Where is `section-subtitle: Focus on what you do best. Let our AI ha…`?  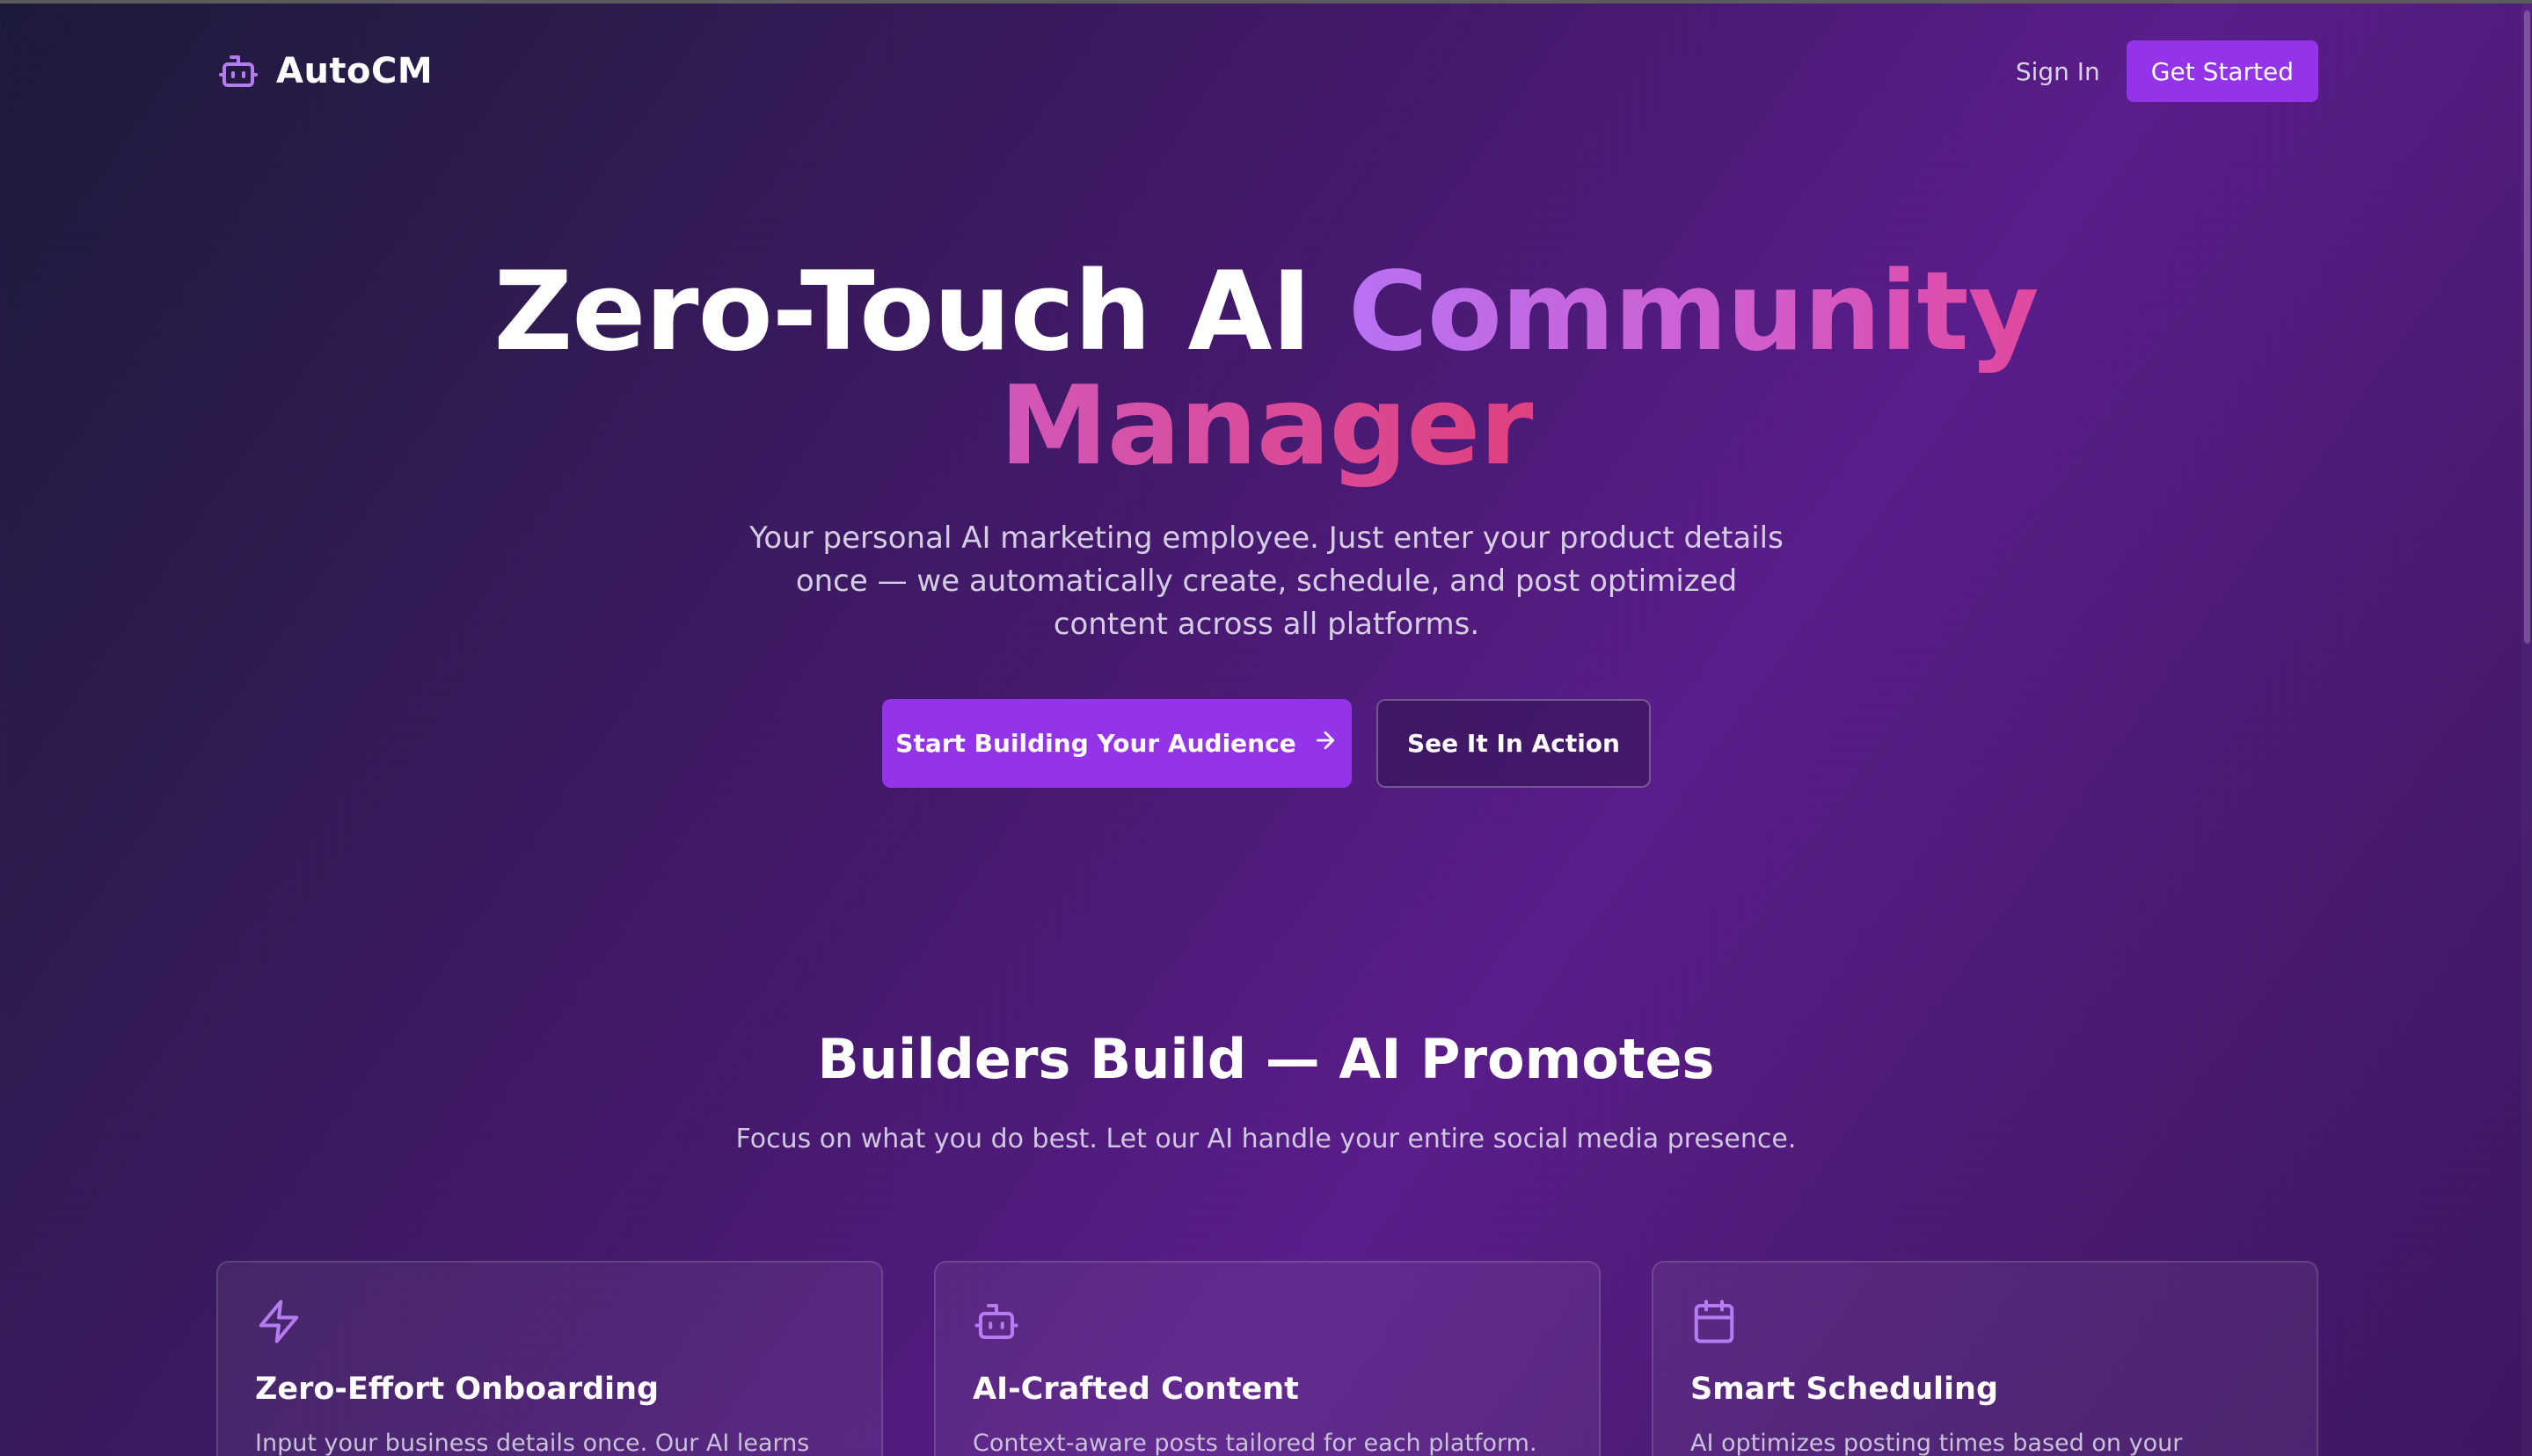
section-subtitle: Focus on what you do best. Let our AI ha… is located at coordinates (1266, 1139).